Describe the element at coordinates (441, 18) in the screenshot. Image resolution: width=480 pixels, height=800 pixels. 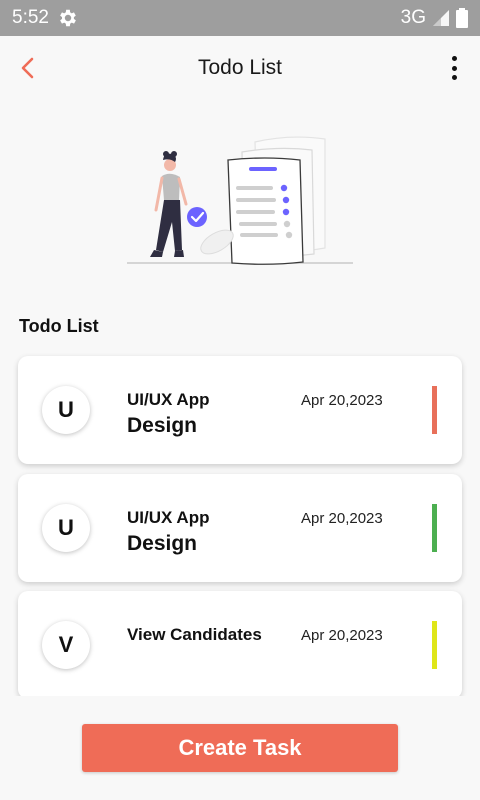
I see `signal-icon` at that location.